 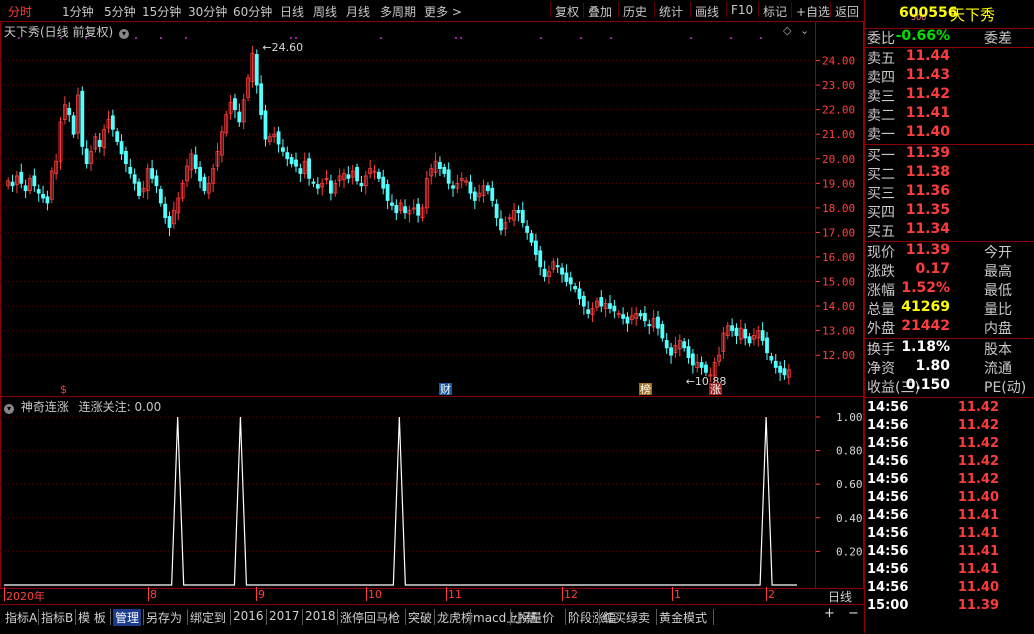 I want to click on toolbar-right-0: 复权, so click(x=567, y=11).